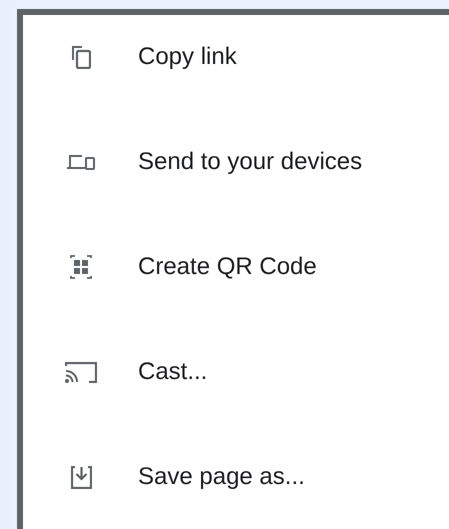 Image resolution: width=449 pixels, height=529 pixels. Describe the element at coordinates (81, 477) in the screenshot. I see `download-icon` at that location.